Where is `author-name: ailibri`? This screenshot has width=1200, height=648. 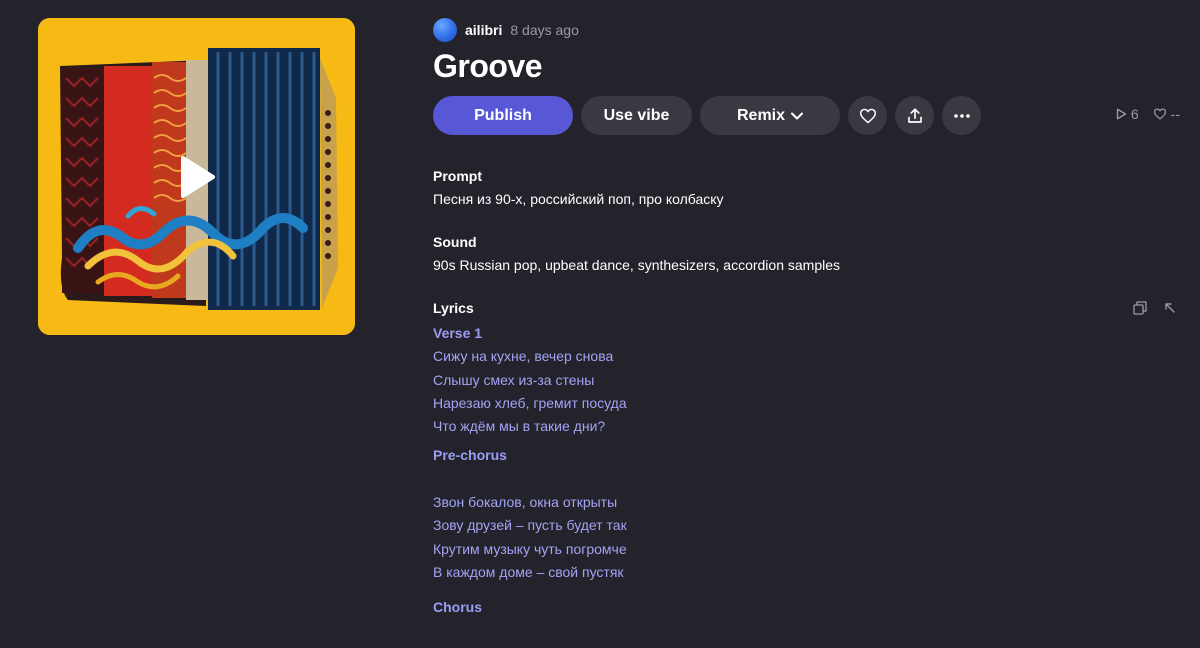
author-name: ailibri is located at coordinates (483, 30).